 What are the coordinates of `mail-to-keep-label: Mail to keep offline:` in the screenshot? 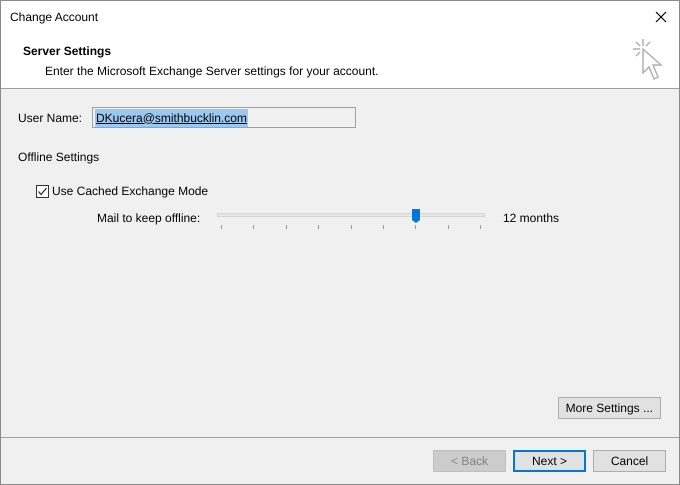 It's located at (149, 218).